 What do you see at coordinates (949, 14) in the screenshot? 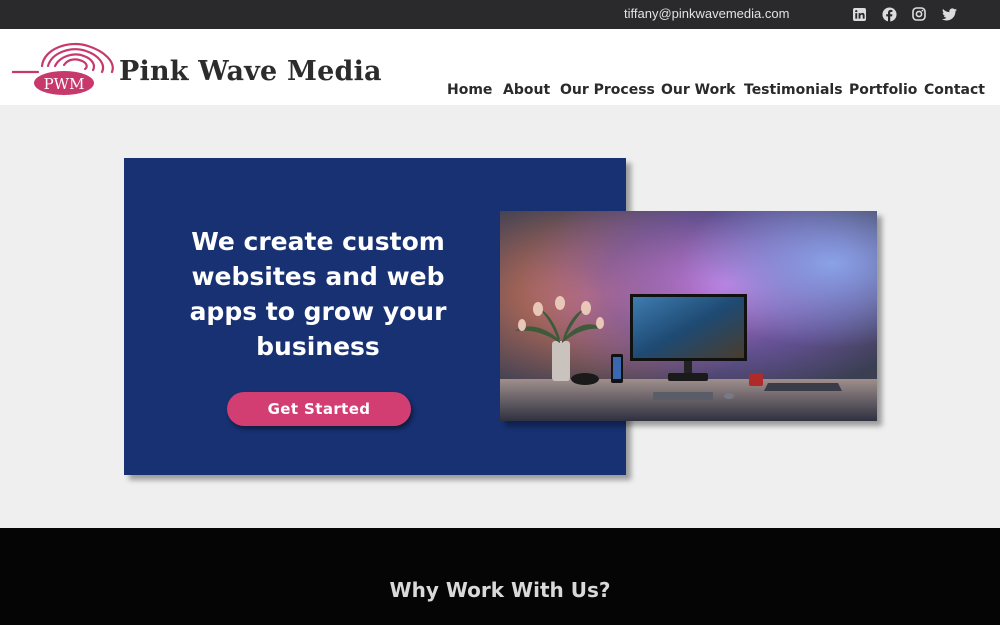
I see `twitter-icon` at bounding box center [949, 14].